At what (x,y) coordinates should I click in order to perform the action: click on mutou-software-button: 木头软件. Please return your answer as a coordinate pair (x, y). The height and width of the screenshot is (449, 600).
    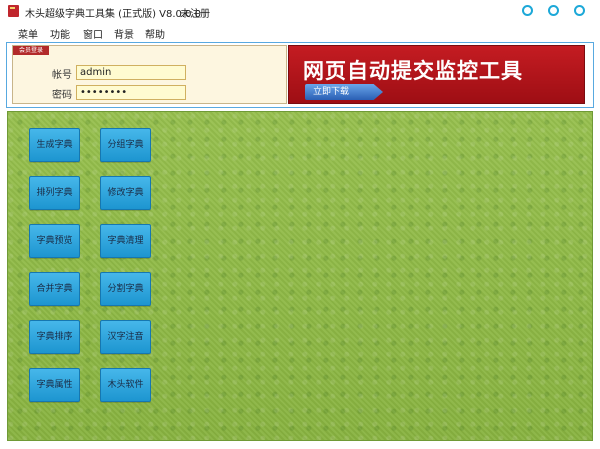
    Looking at the image, I should click on (125, 385).